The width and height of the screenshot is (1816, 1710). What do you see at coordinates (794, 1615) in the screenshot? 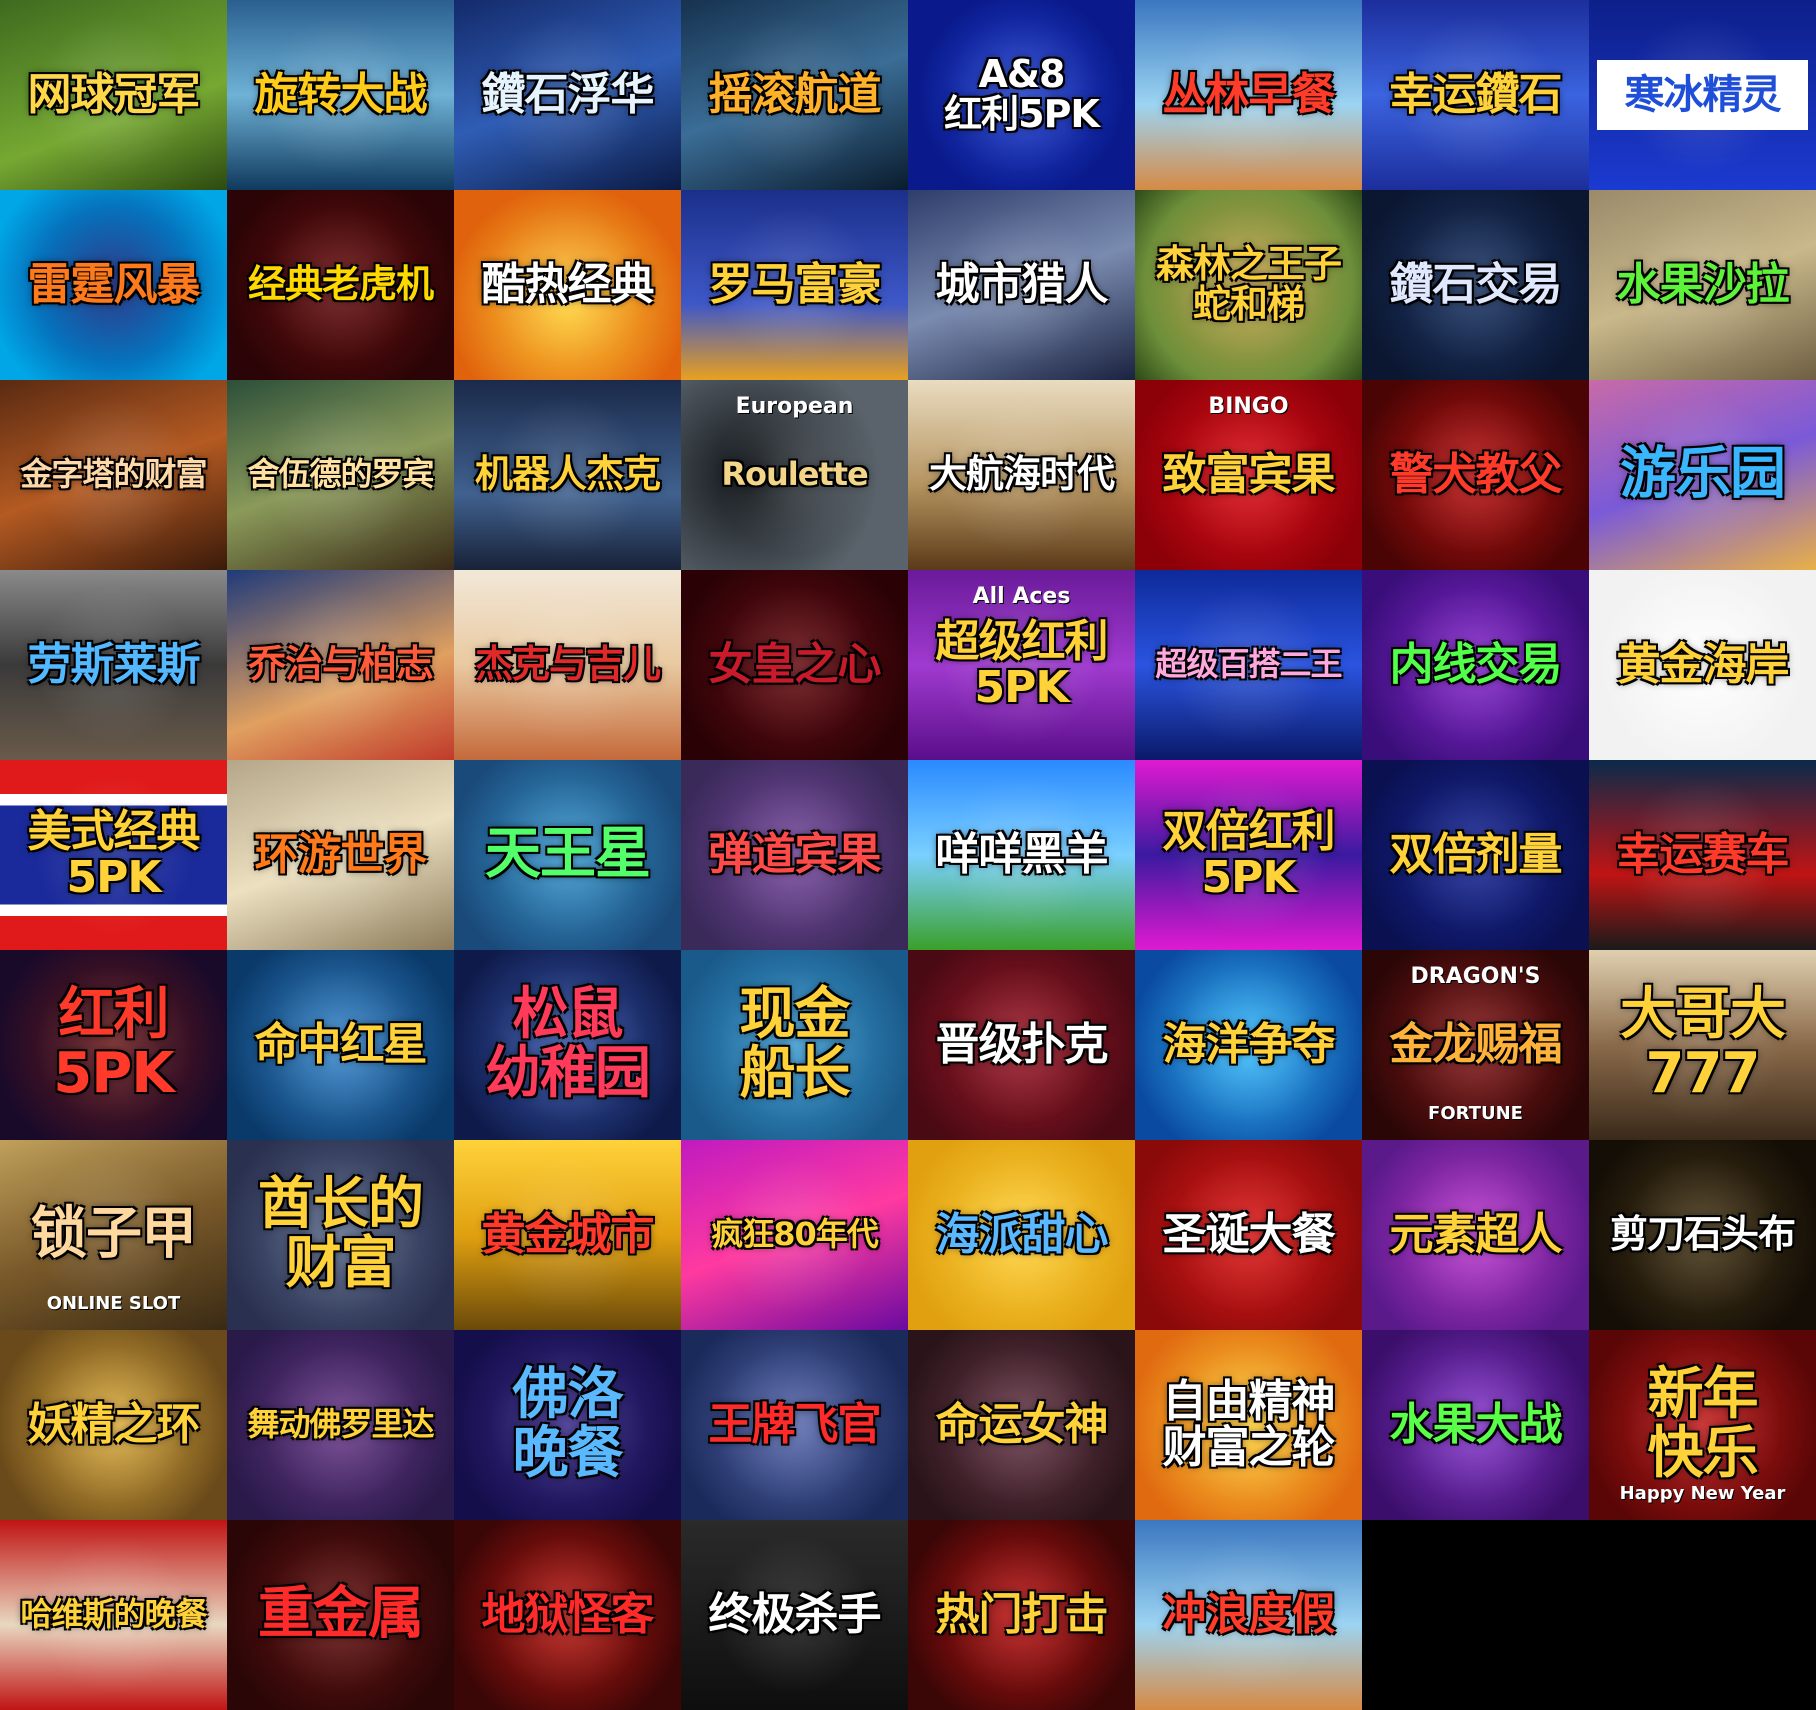
I see `game-tile: 终极杀手` at bounding box center [794, 1615].